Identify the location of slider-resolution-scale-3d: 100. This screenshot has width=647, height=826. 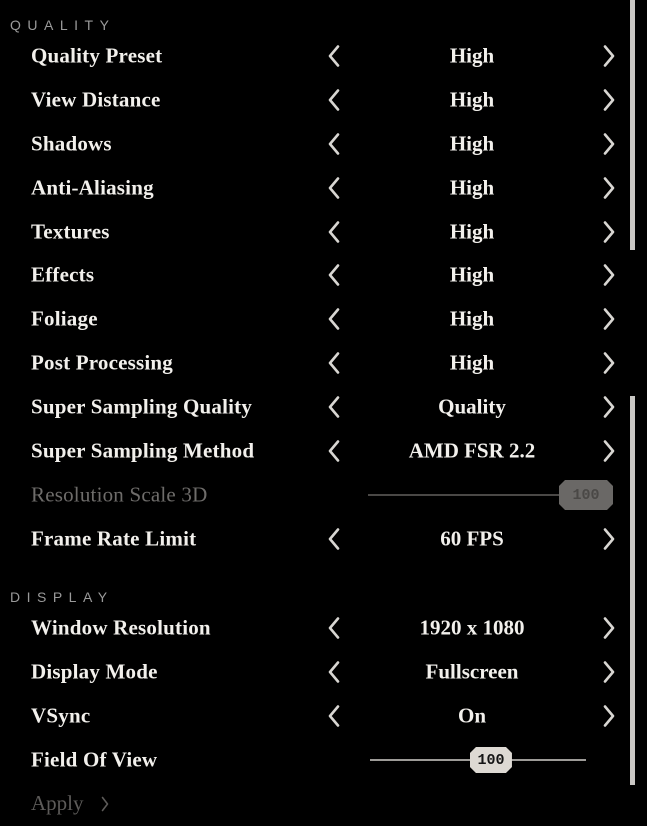
(477, 495).